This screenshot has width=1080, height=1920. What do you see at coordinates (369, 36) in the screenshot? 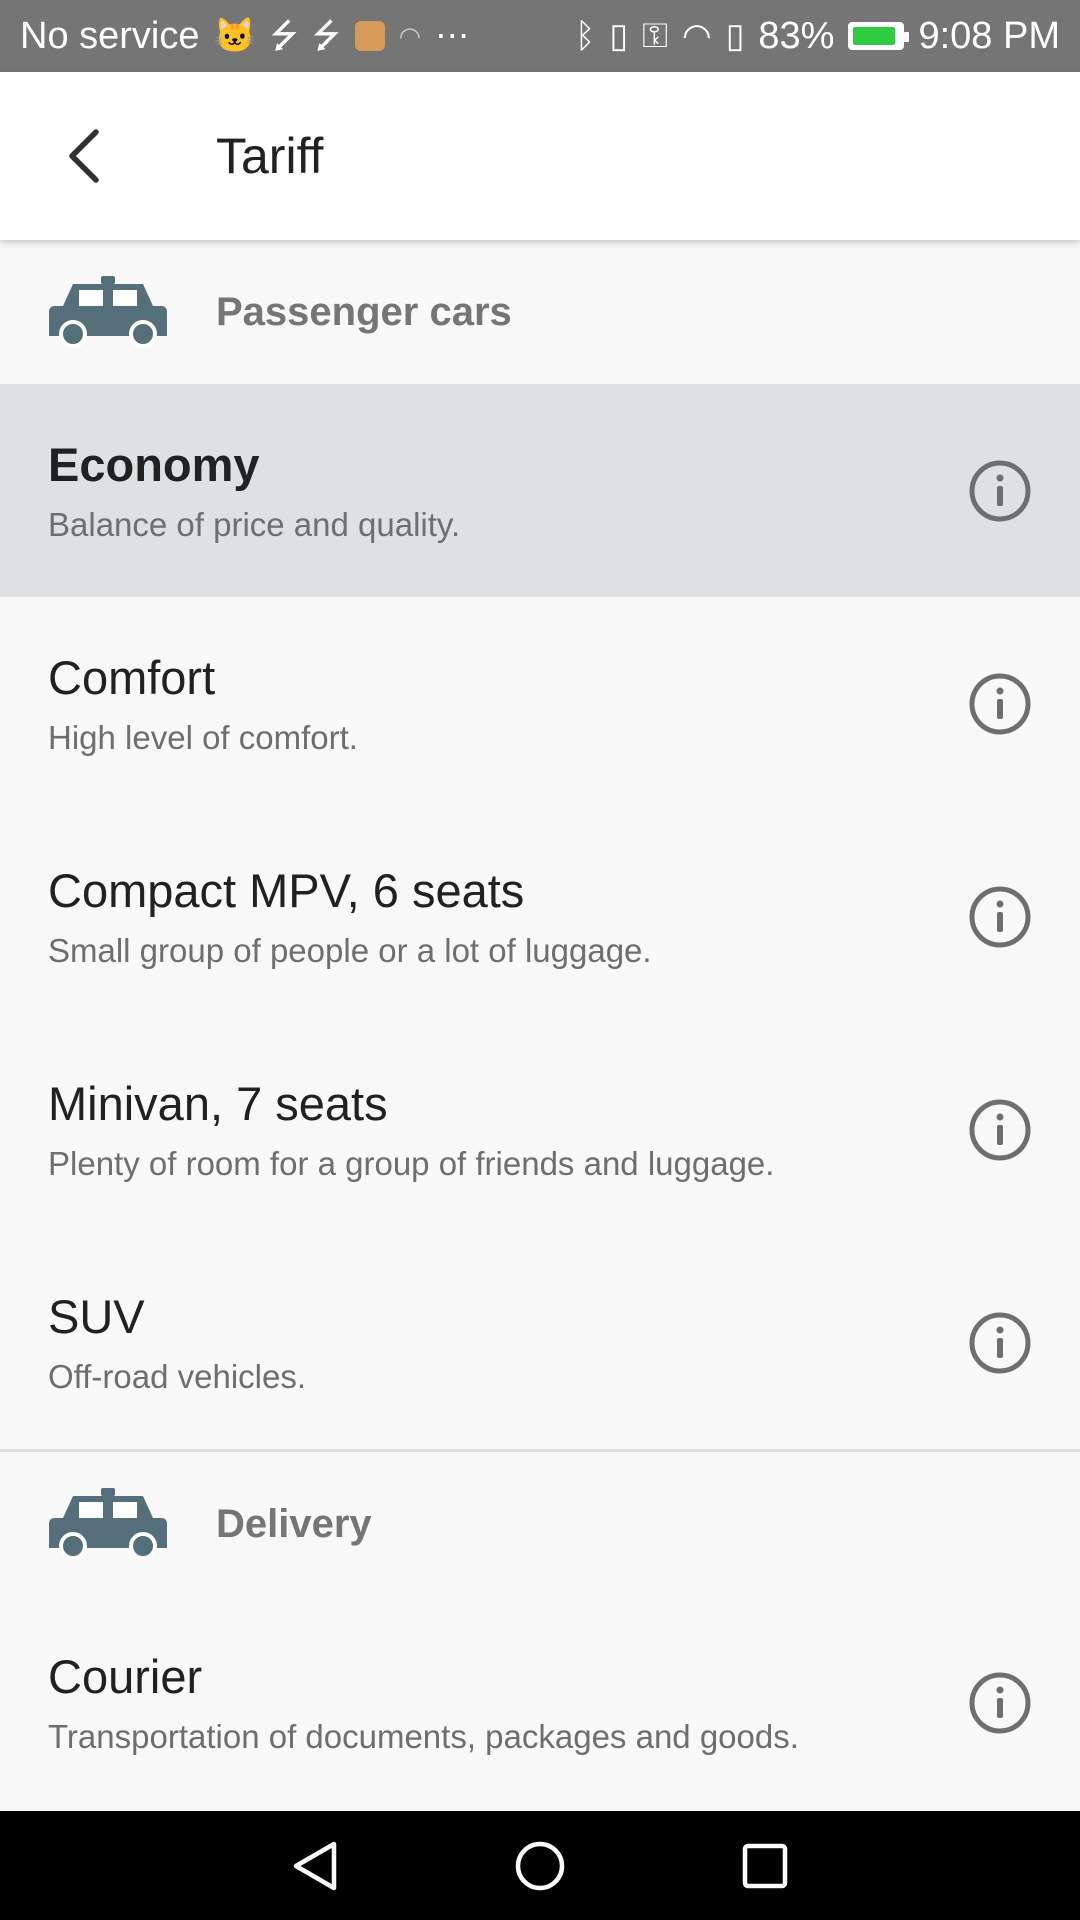
I see `app-icon` at bounding box center [369, 36].